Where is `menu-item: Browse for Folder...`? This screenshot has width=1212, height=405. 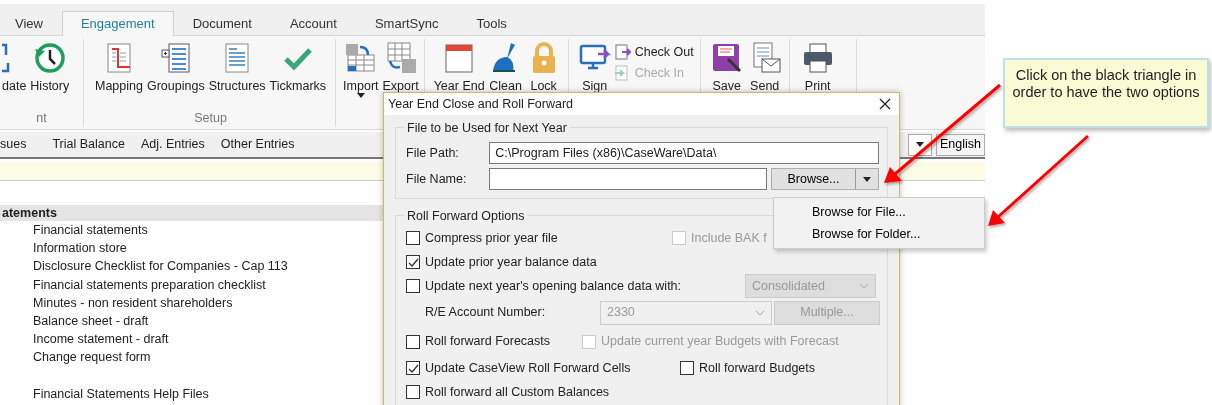 menu-item: Browse for Folder... is located at coordinates (879, 234).